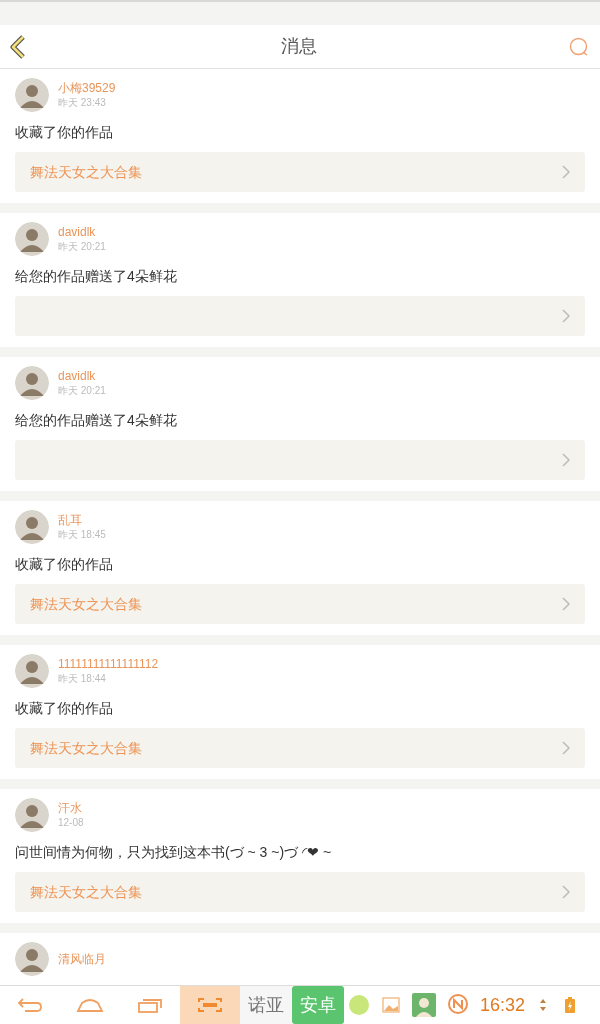 The height and width of the screenshot is (1024, 600). Describe the element at coordinates (570, 1005) in the screenshot. I see `battery-icon` at that location.